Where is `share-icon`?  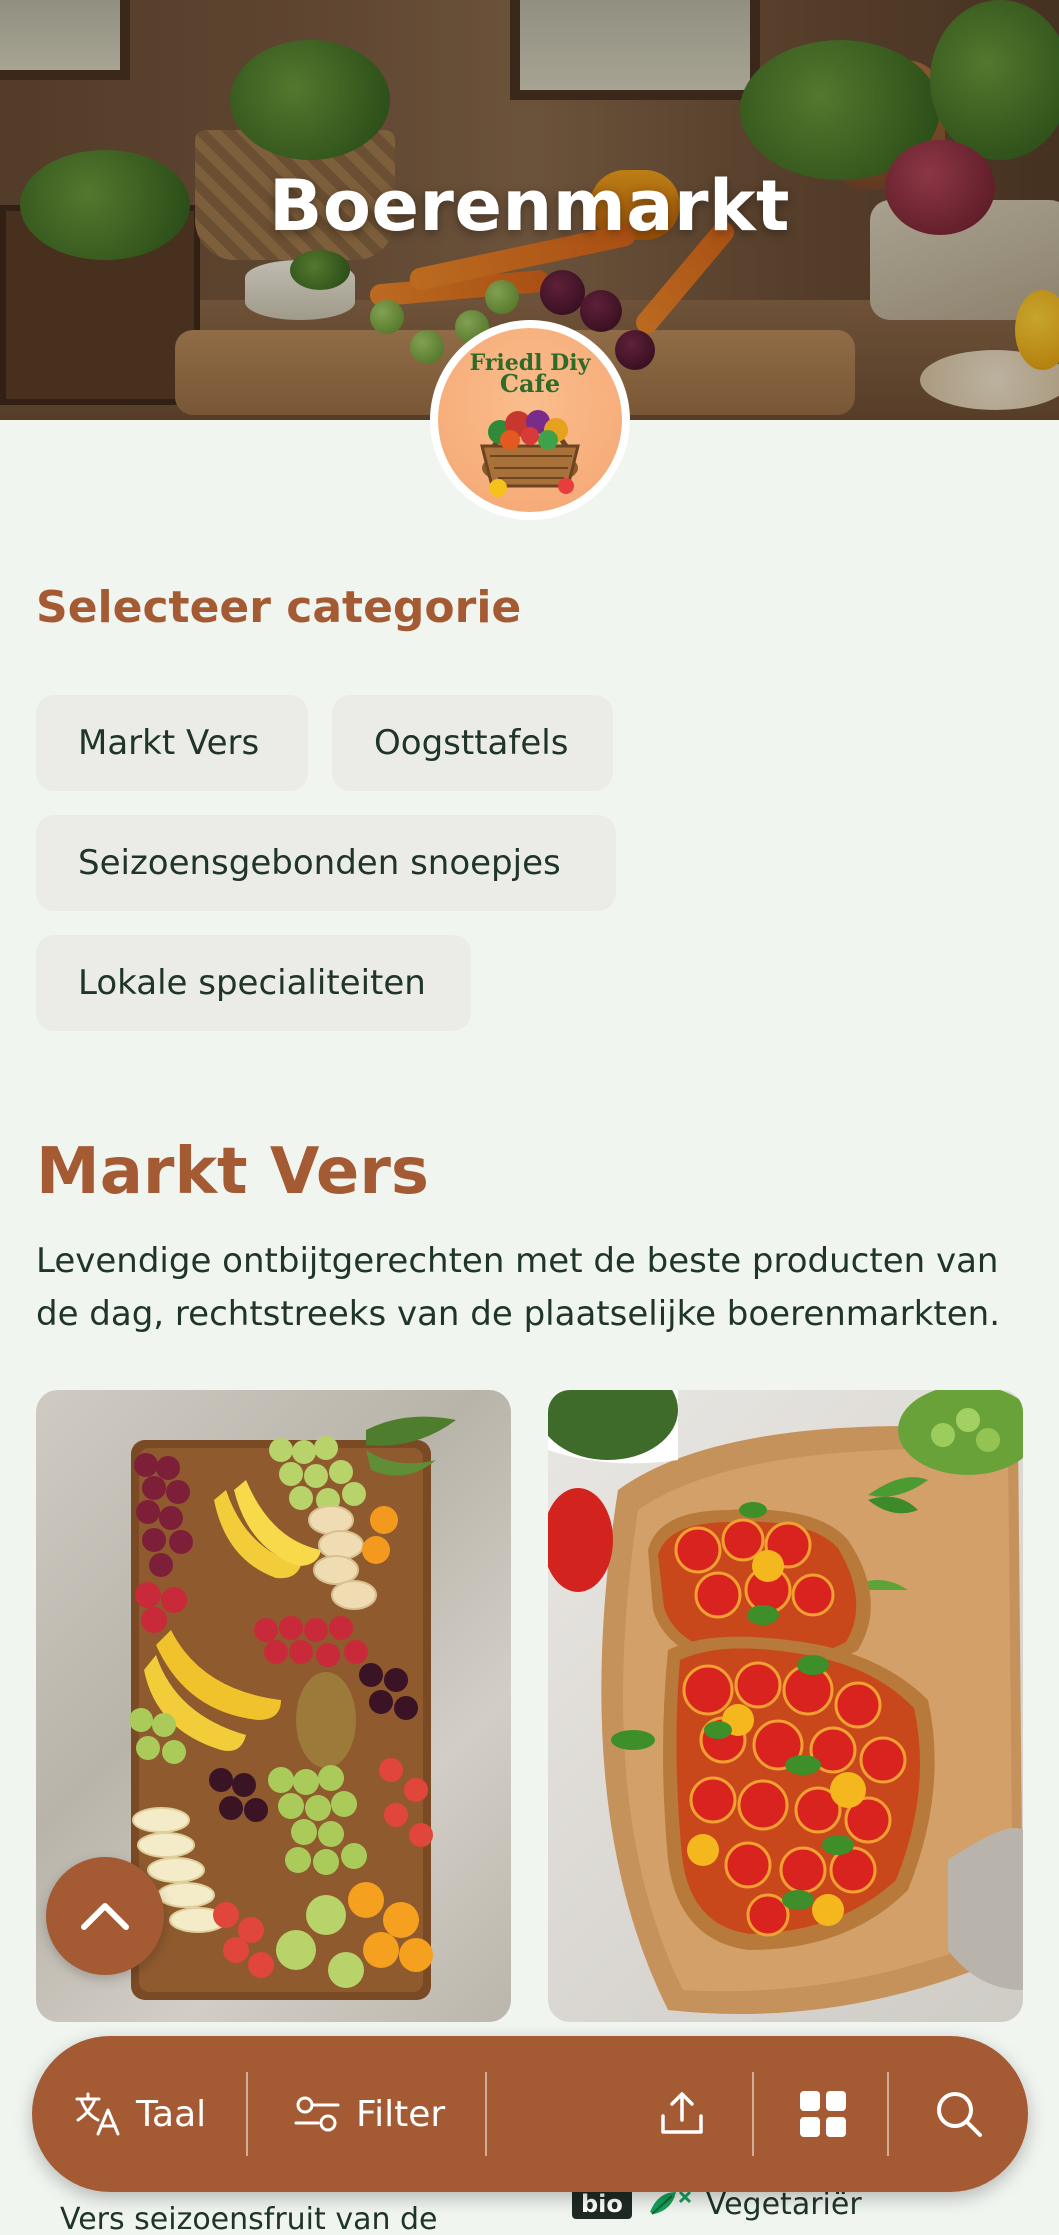 share-icon is located at coordinates (682, 2113).